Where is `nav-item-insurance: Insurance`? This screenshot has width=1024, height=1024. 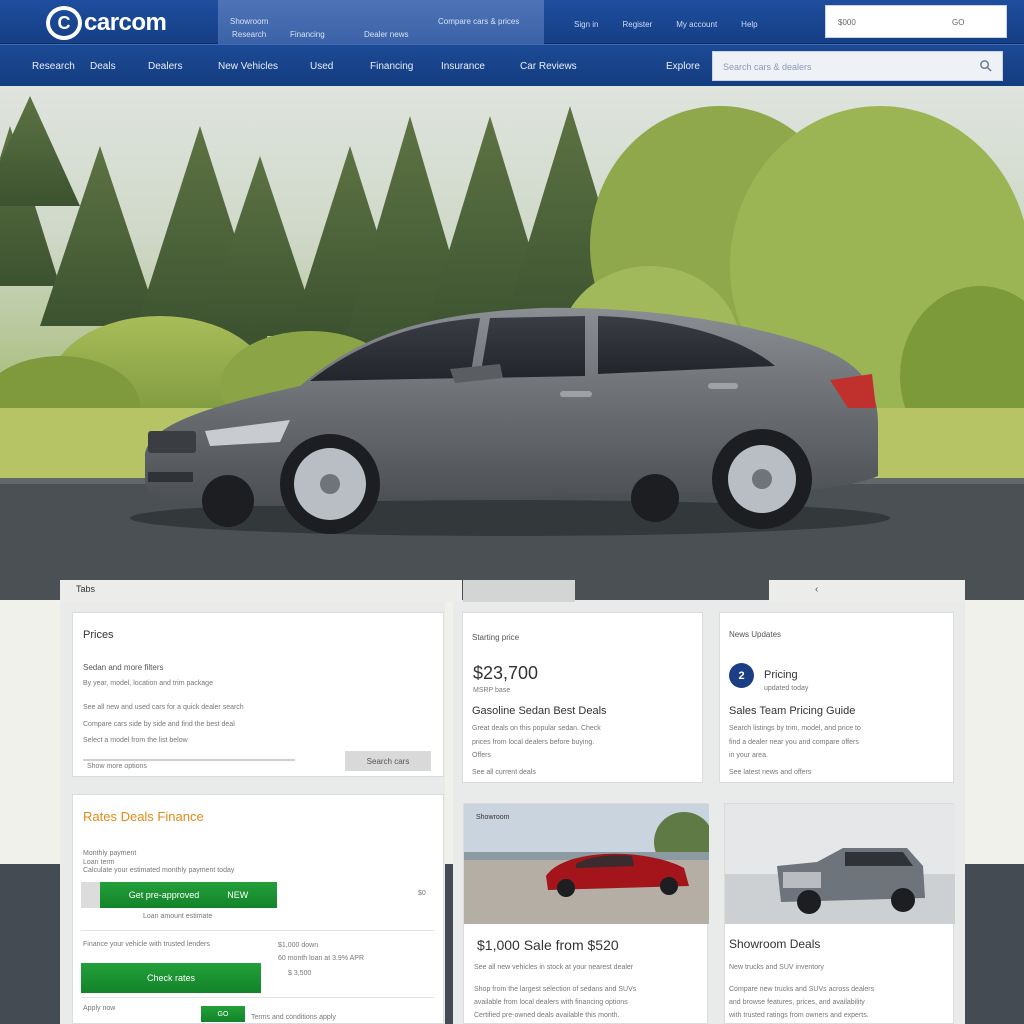 nav-item-insurance: Insurance is located at coordinates (463, 66).